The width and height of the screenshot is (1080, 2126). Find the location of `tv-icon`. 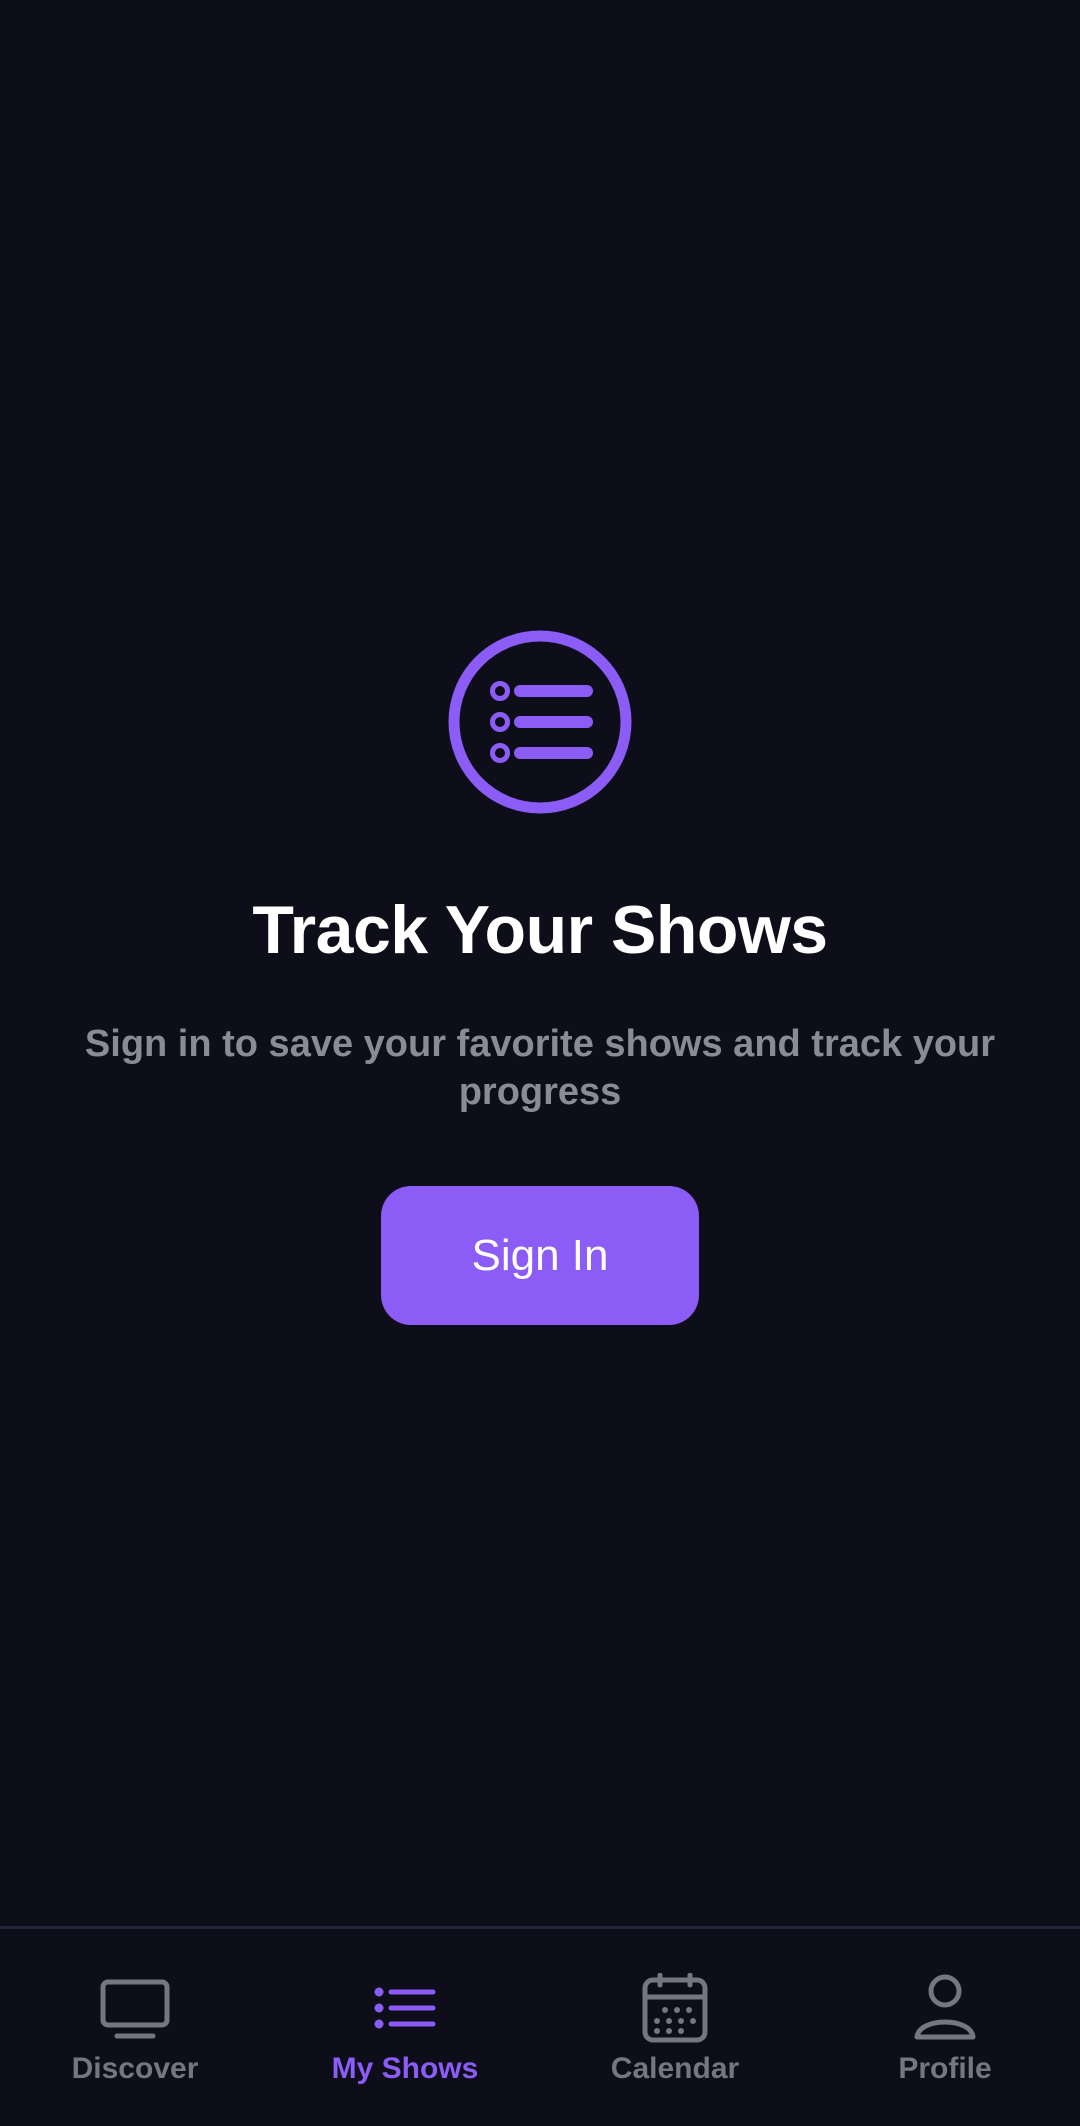

tv-icon is located at coordinates (135, 2009).